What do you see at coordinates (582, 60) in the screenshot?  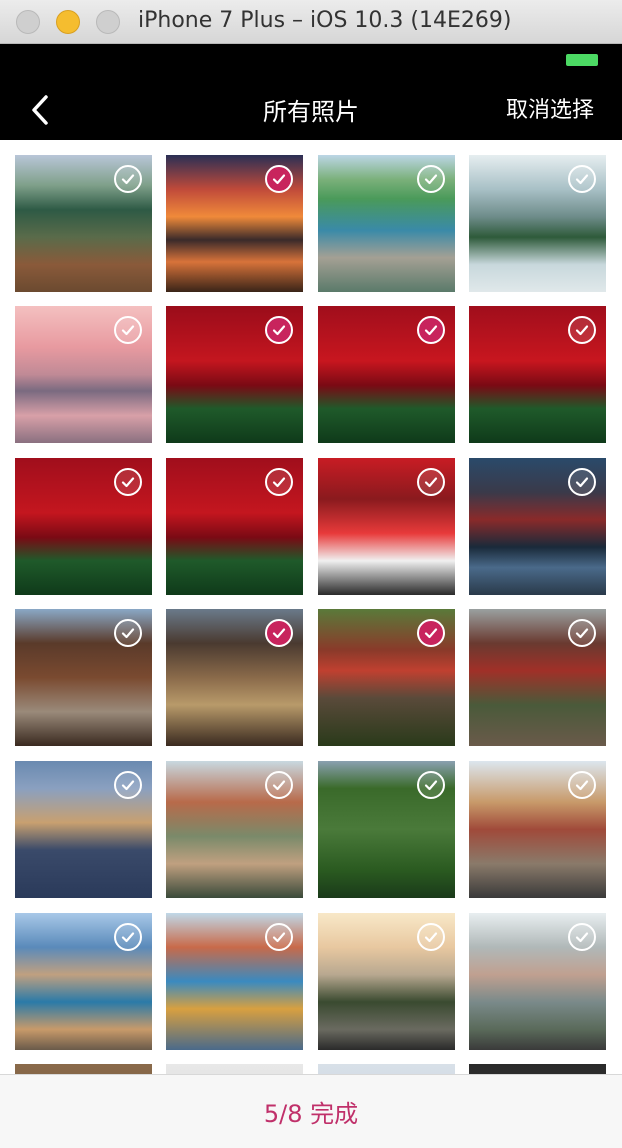 I see `battery-icon` at bounding box center [582, 60].